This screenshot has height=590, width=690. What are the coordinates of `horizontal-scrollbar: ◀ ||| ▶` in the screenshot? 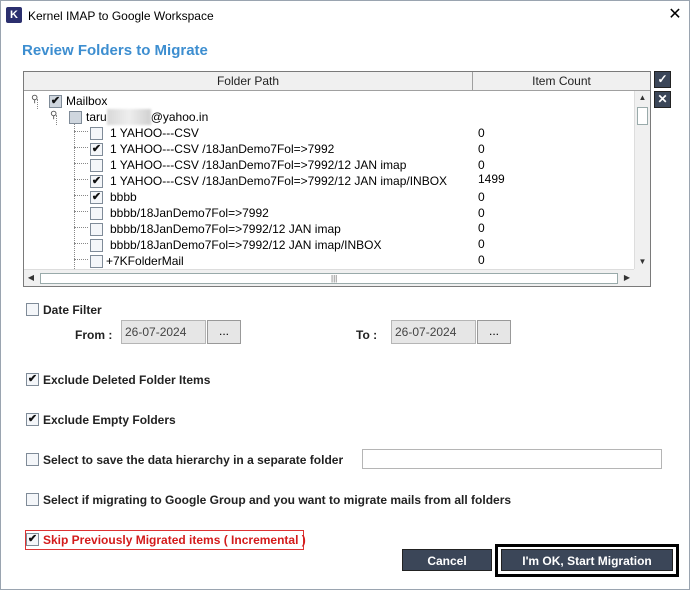 It's located at (329, 277).